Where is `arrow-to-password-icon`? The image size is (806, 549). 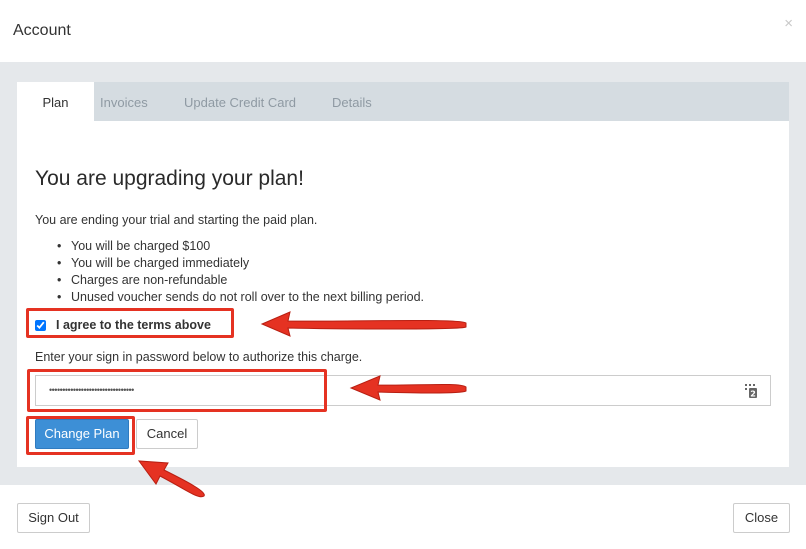 arrow-to-password-icon is located at coordinates (408, 388).